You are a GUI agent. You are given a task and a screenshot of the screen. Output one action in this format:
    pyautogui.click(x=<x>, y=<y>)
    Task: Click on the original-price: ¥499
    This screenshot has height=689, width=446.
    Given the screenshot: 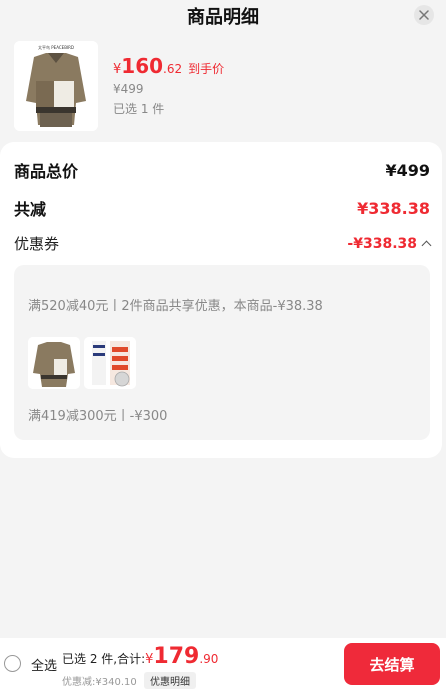 What is the action you would take?
    pyautogui.click(x=128, y=89)
    